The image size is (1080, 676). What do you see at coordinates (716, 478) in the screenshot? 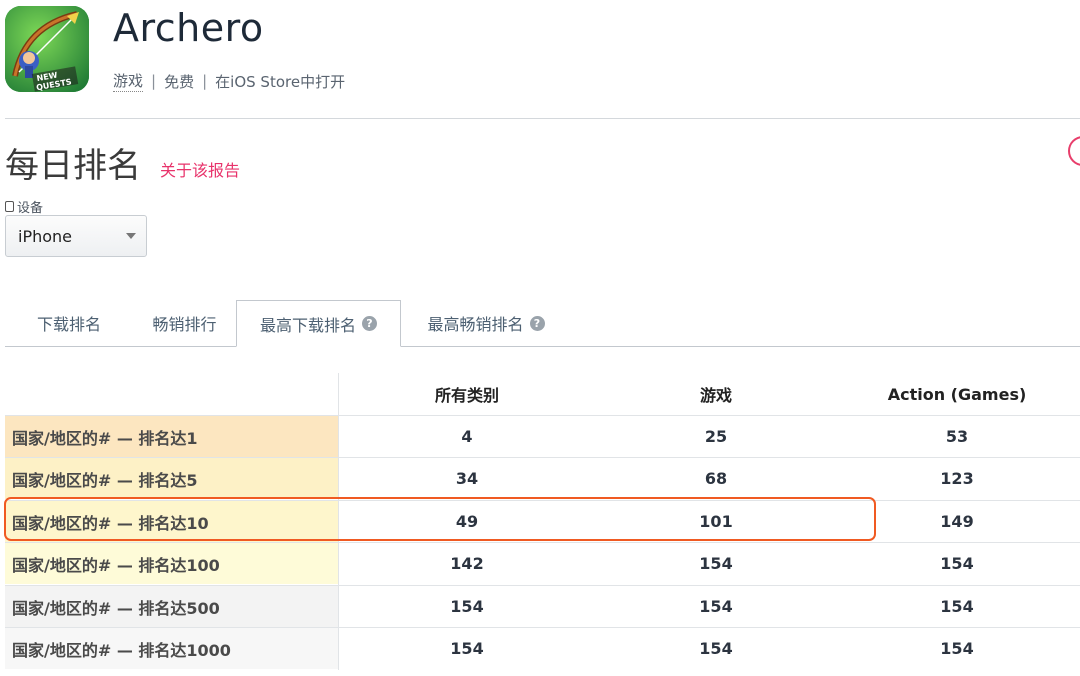
I see `cell-games: 68` at bounding box center [716, 478].